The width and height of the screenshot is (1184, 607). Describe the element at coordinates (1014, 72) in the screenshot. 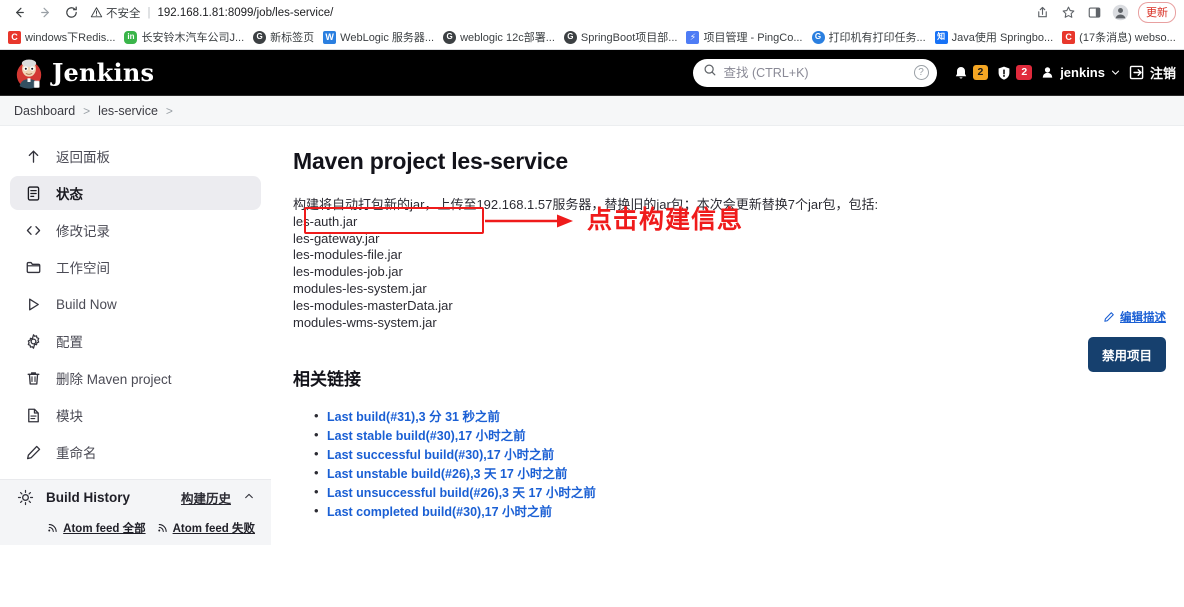

I see `security-warnings-button: 2` at that location.